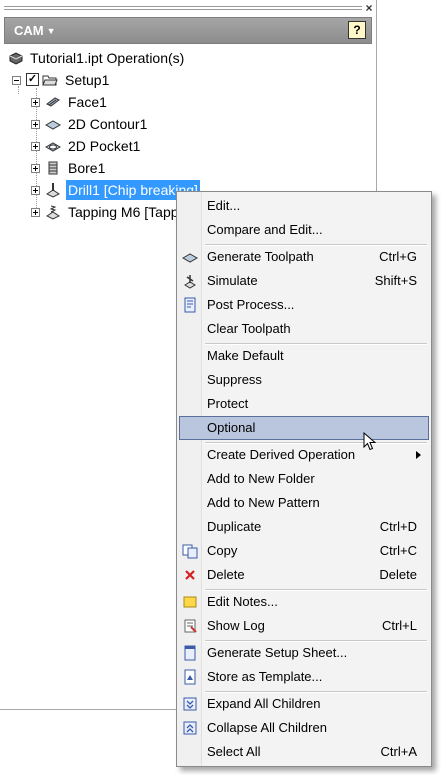  Describe the element at coordinates (53, 125) in the screenshot. I see `contour-icon` at that location.